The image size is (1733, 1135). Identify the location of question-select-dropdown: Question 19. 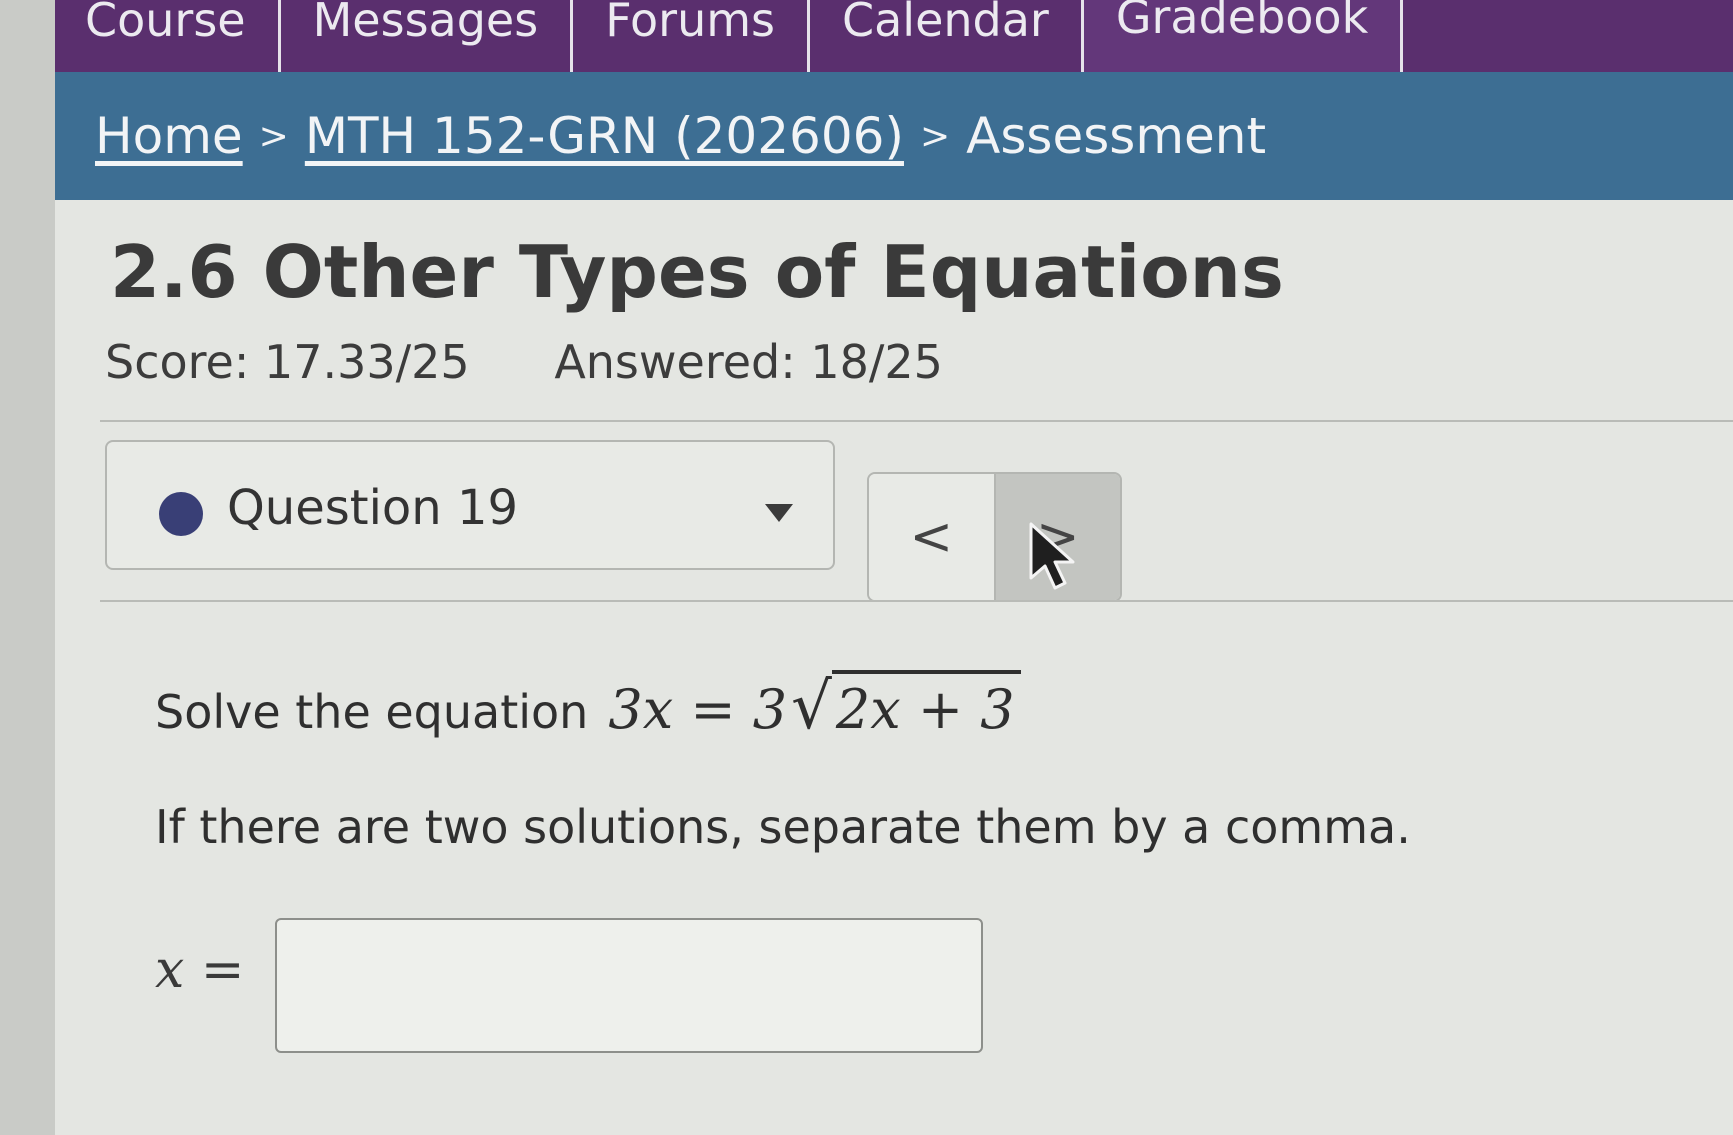
(470, 505).